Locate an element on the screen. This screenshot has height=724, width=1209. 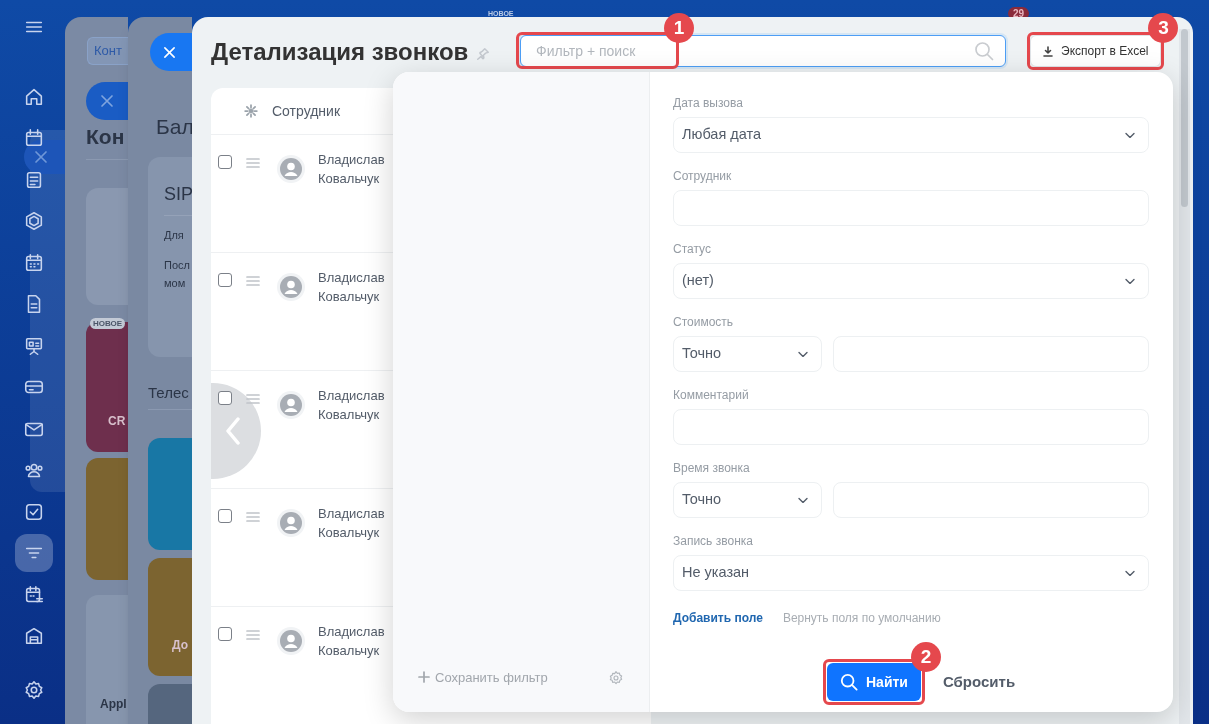
new-badge: НОВОЕ is located at coordinates (108, 323).